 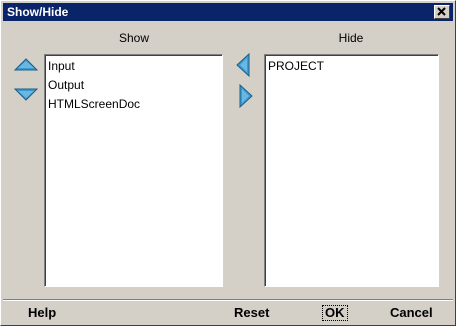 I want to click on close-button, so click(x=442, y=12).